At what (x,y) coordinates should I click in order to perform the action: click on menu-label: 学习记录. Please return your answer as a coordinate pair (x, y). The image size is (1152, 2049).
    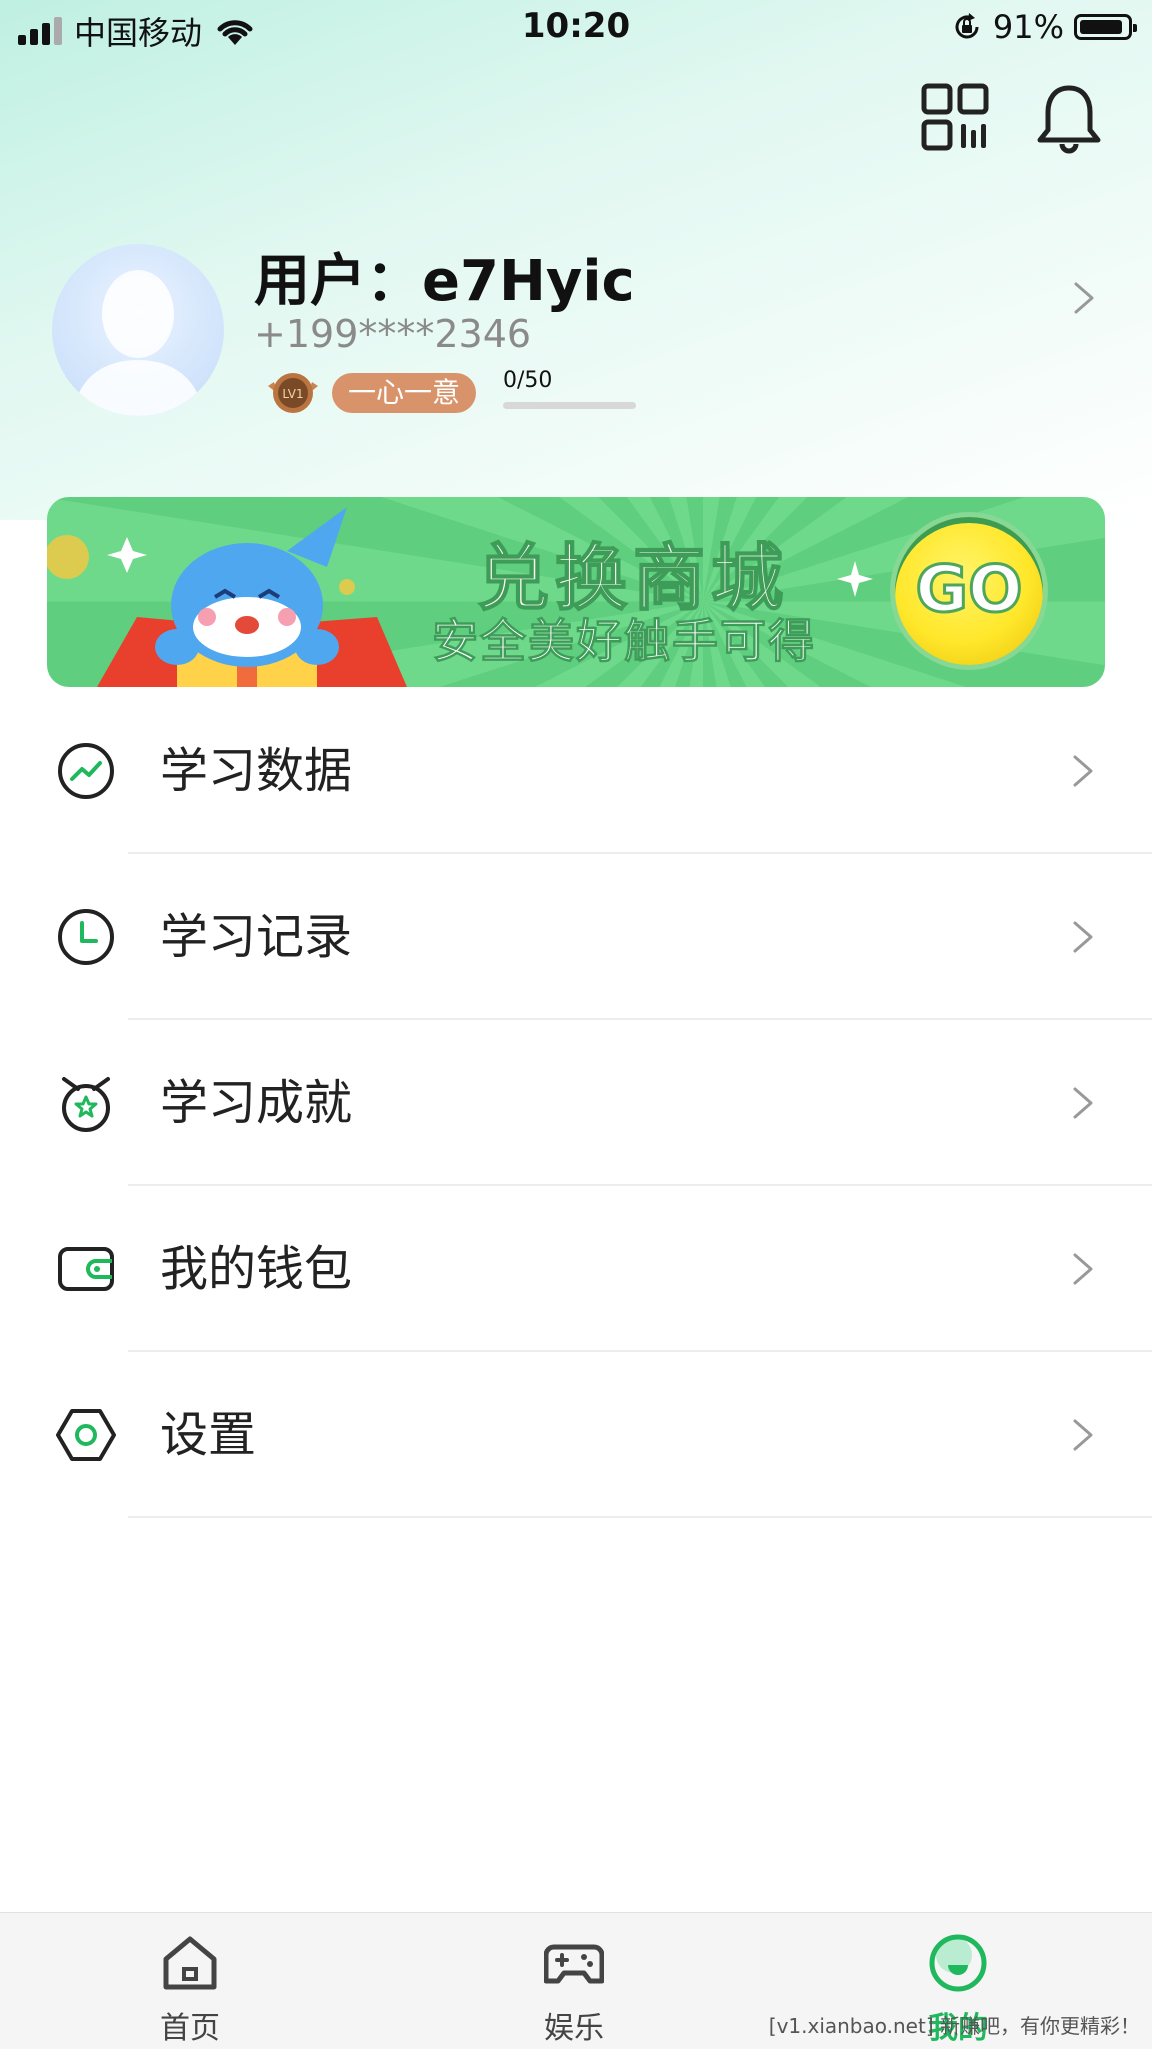
    Looking at the image, I should click on (256, 937).